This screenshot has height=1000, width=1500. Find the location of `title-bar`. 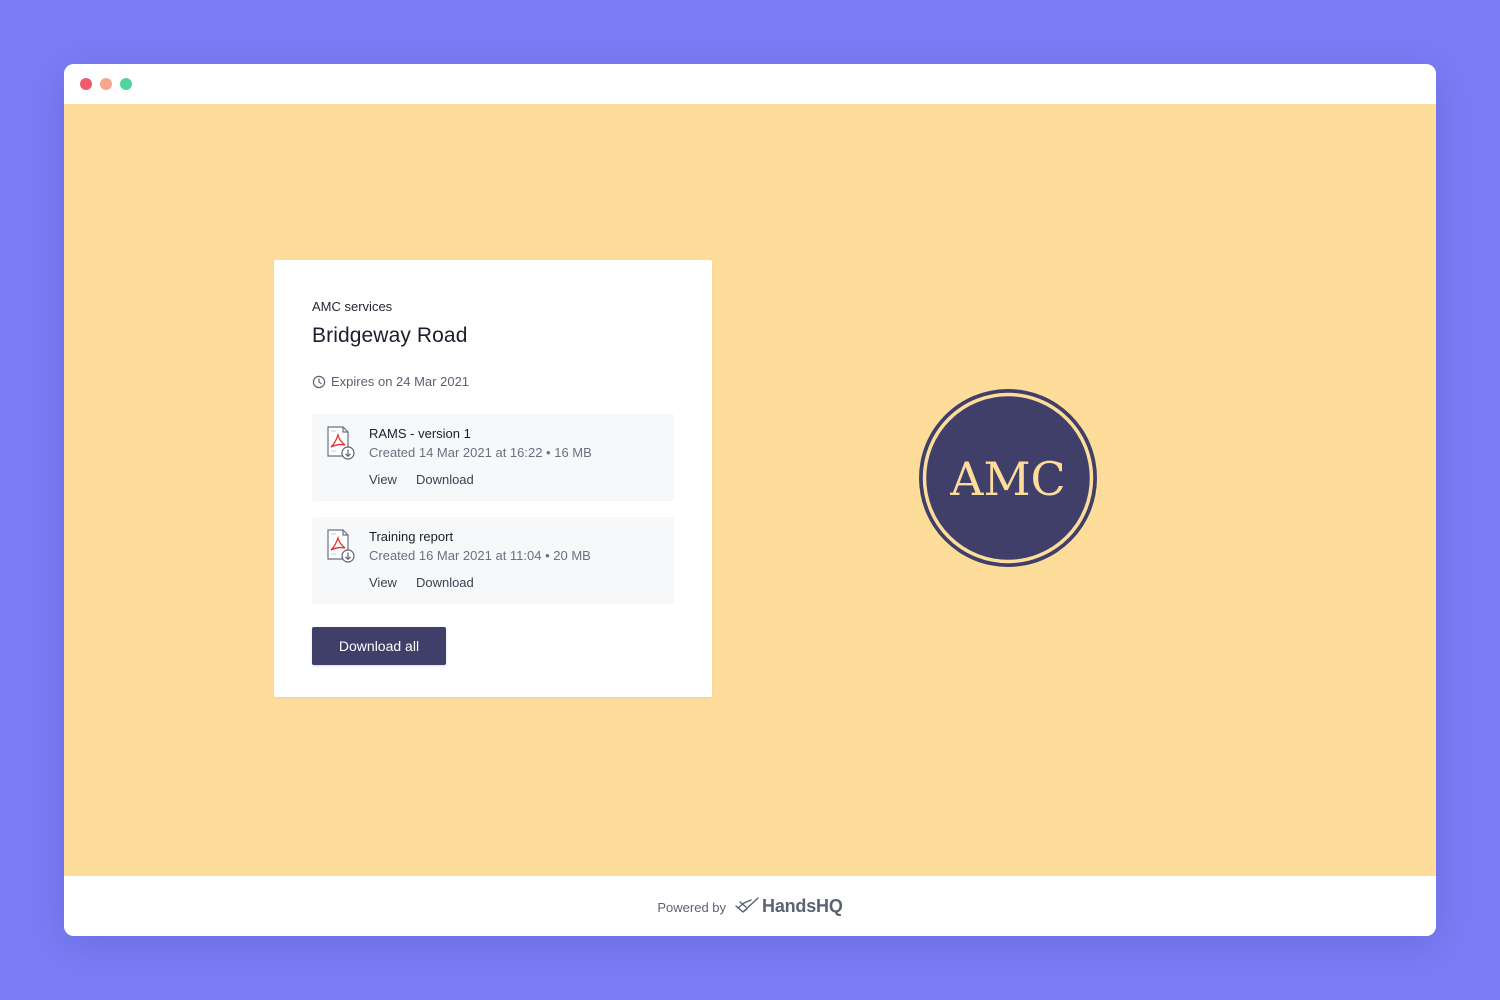

title-bar is located at coordinates (750, 84).